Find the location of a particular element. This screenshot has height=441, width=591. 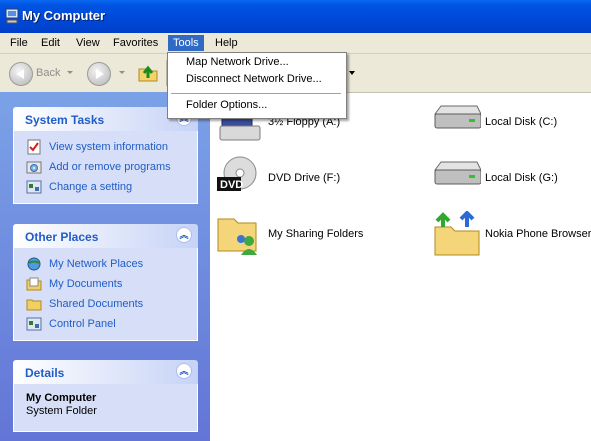

drive-label: Nokia Phone Browser is located at coordinates (538, 234).